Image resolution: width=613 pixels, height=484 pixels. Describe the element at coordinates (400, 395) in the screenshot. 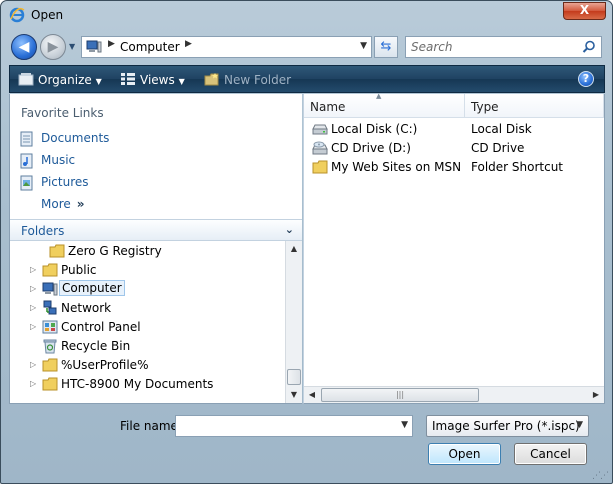

I see `scroll-thumb: |||` at that location.